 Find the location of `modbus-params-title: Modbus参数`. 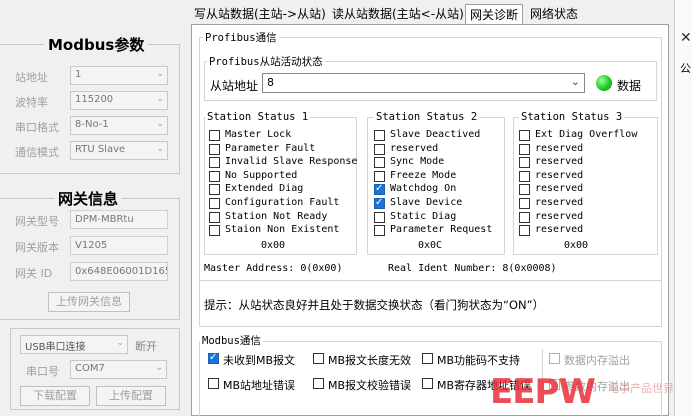

modbus-params-title: Modbus参数 is located at coordinates (96, 44).